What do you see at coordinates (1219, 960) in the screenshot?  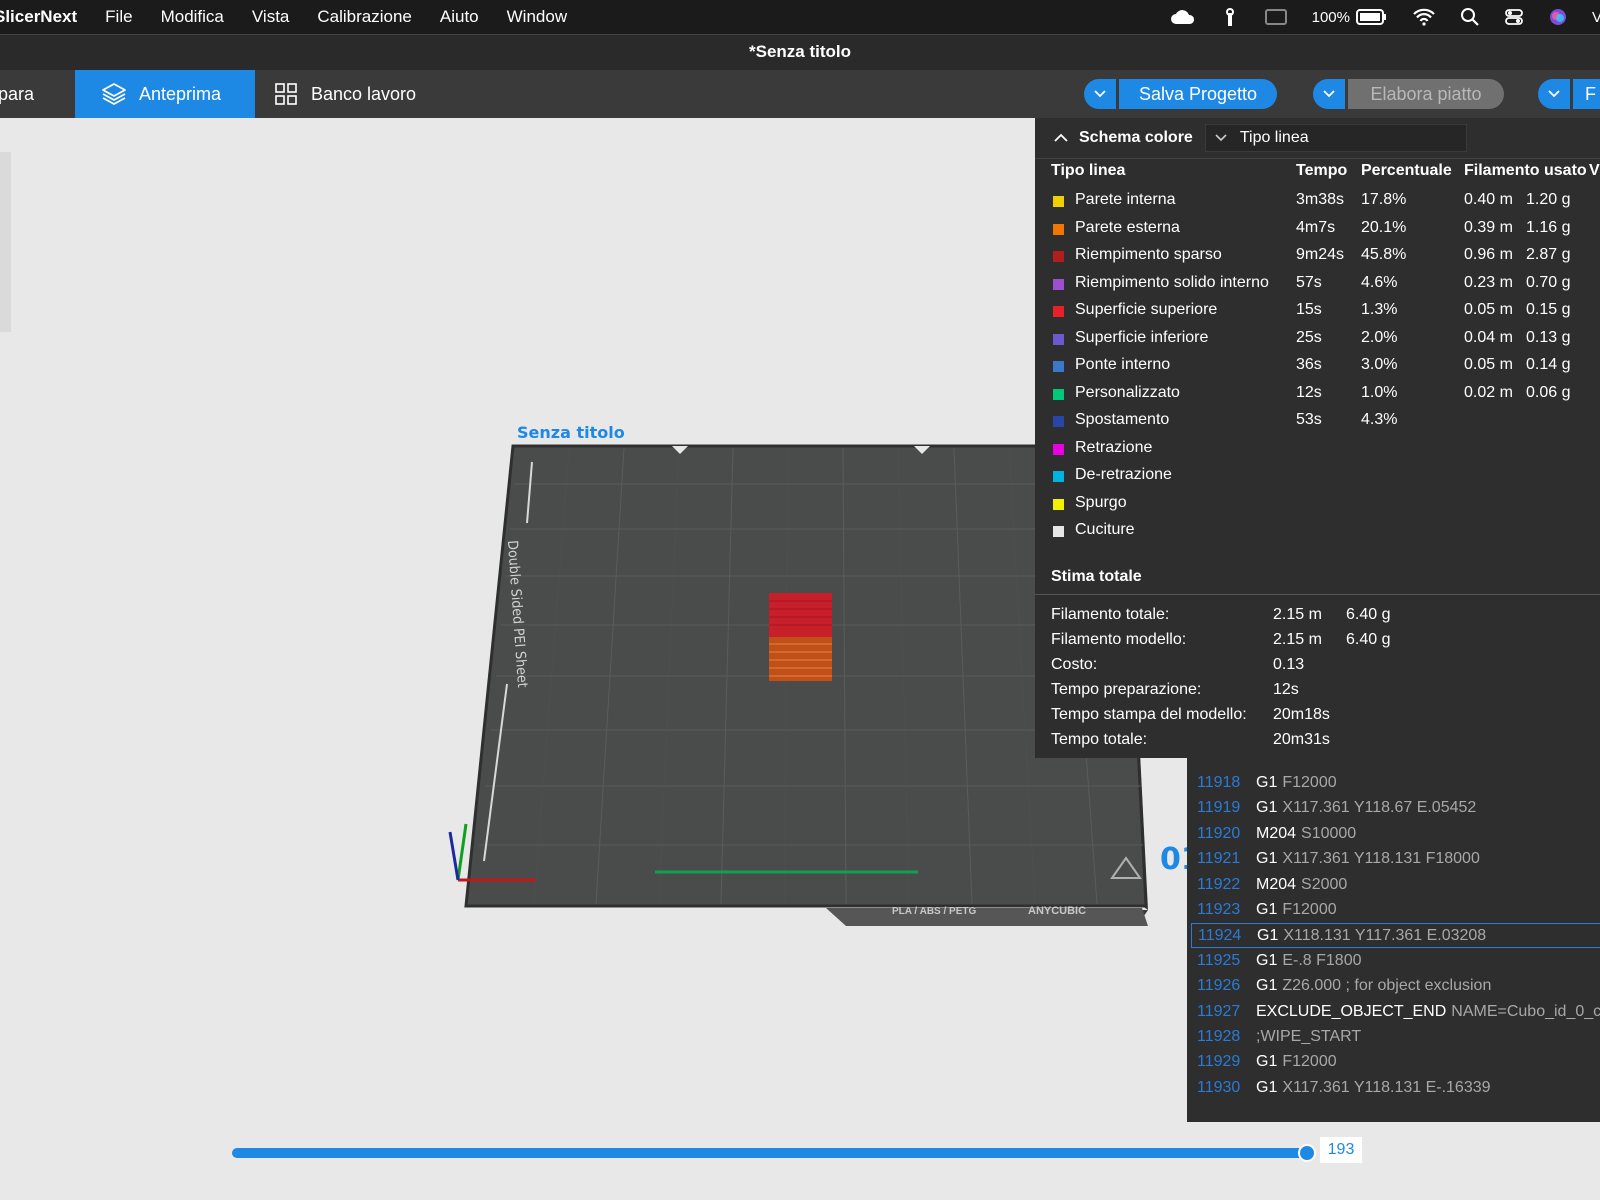 I see `gcode-line-number: 11925` at bounding box center [1219, 960].